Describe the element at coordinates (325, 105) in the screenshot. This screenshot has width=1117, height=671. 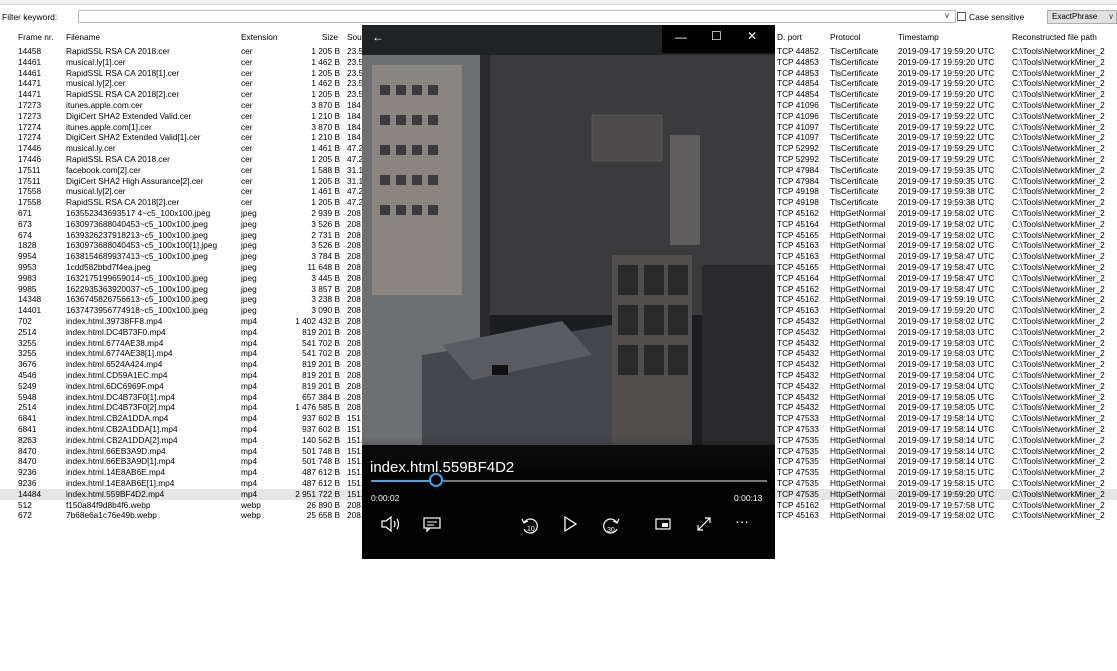
I see `cell-size: 3 870 B` at that location.